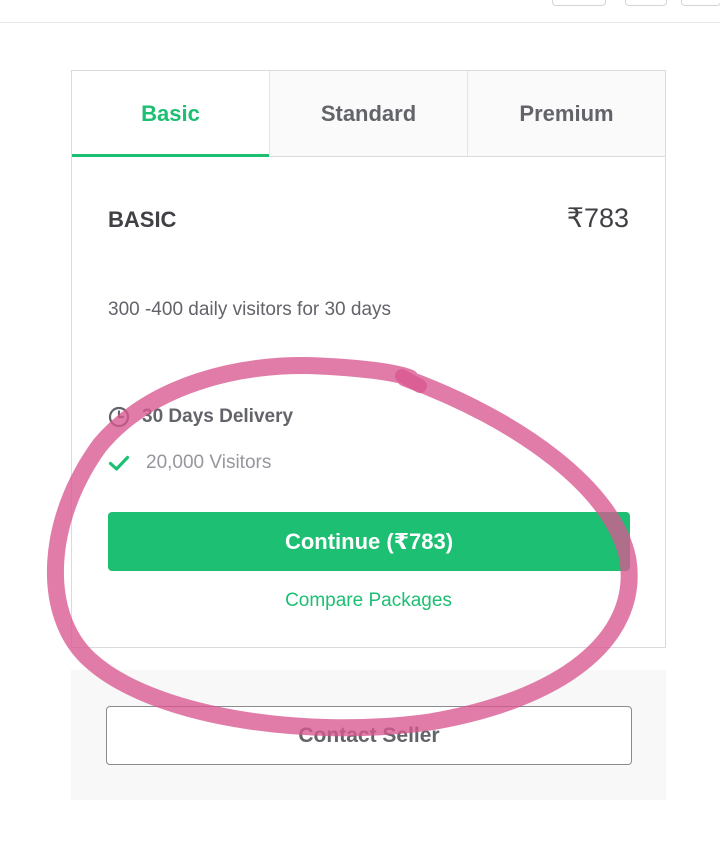  I want to click on contact-section: Contact Seller, so click(368, 735).